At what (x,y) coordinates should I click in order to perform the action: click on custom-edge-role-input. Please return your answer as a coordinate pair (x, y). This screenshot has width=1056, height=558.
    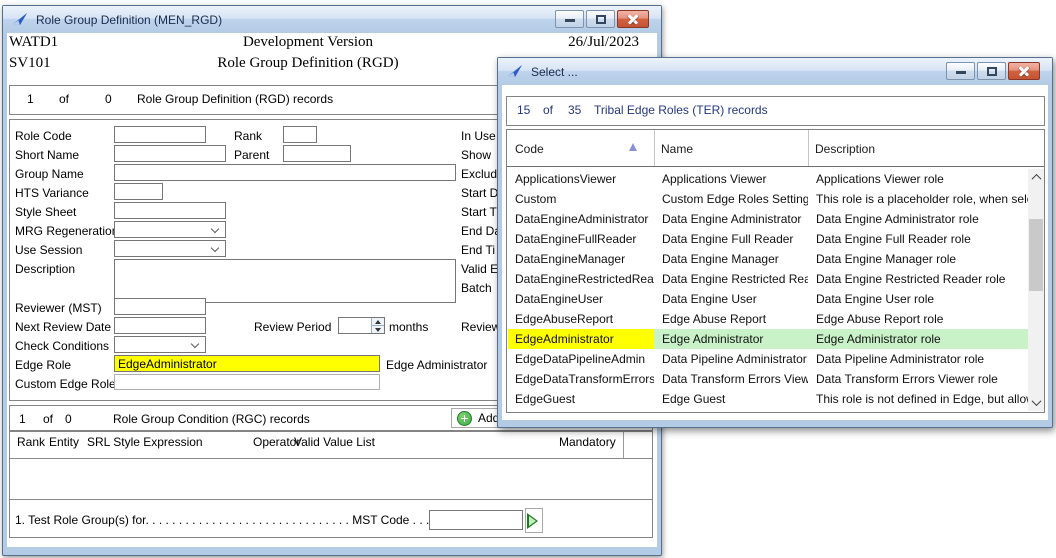
    Looking at the image, I should click on (247, 382).